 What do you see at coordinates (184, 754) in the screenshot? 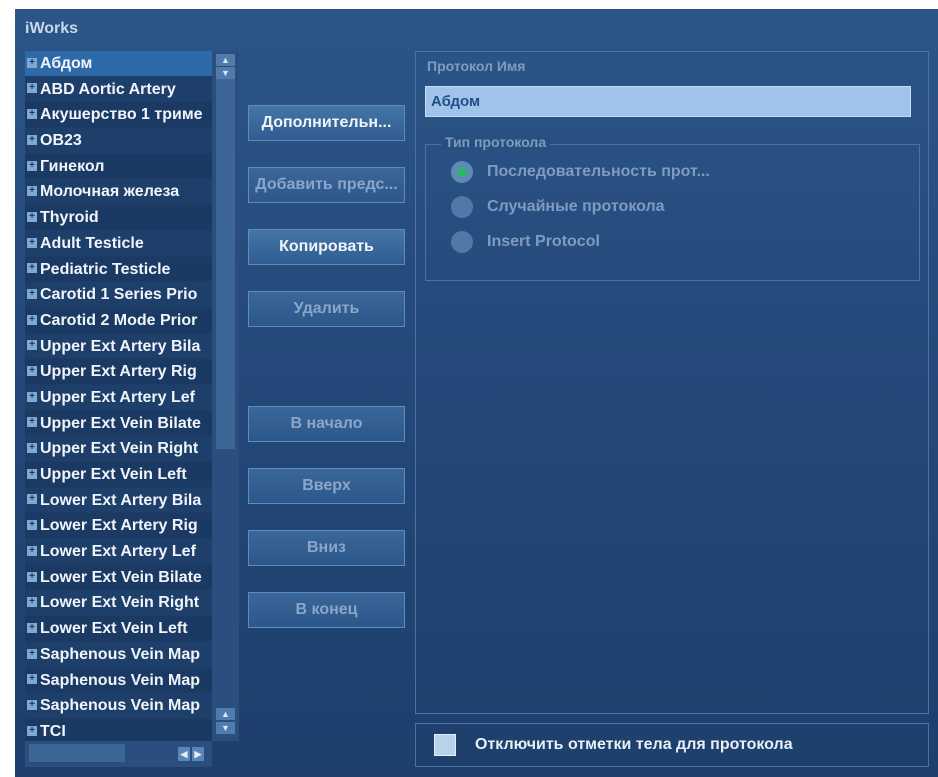
I see `scroll-left-arrow-icon: ◀` at bounding box center [184, 754].